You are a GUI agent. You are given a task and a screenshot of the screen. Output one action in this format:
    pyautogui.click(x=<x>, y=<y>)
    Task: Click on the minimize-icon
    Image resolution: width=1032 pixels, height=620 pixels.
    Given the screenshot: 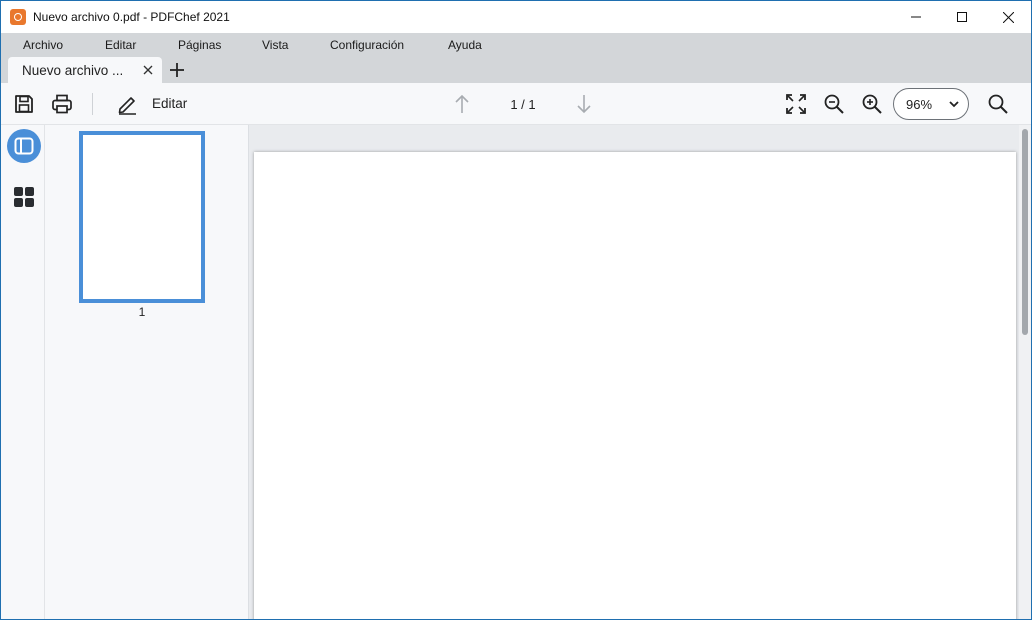 What is the action you would take?
    pyautogui.click(x=916, y=17)
    